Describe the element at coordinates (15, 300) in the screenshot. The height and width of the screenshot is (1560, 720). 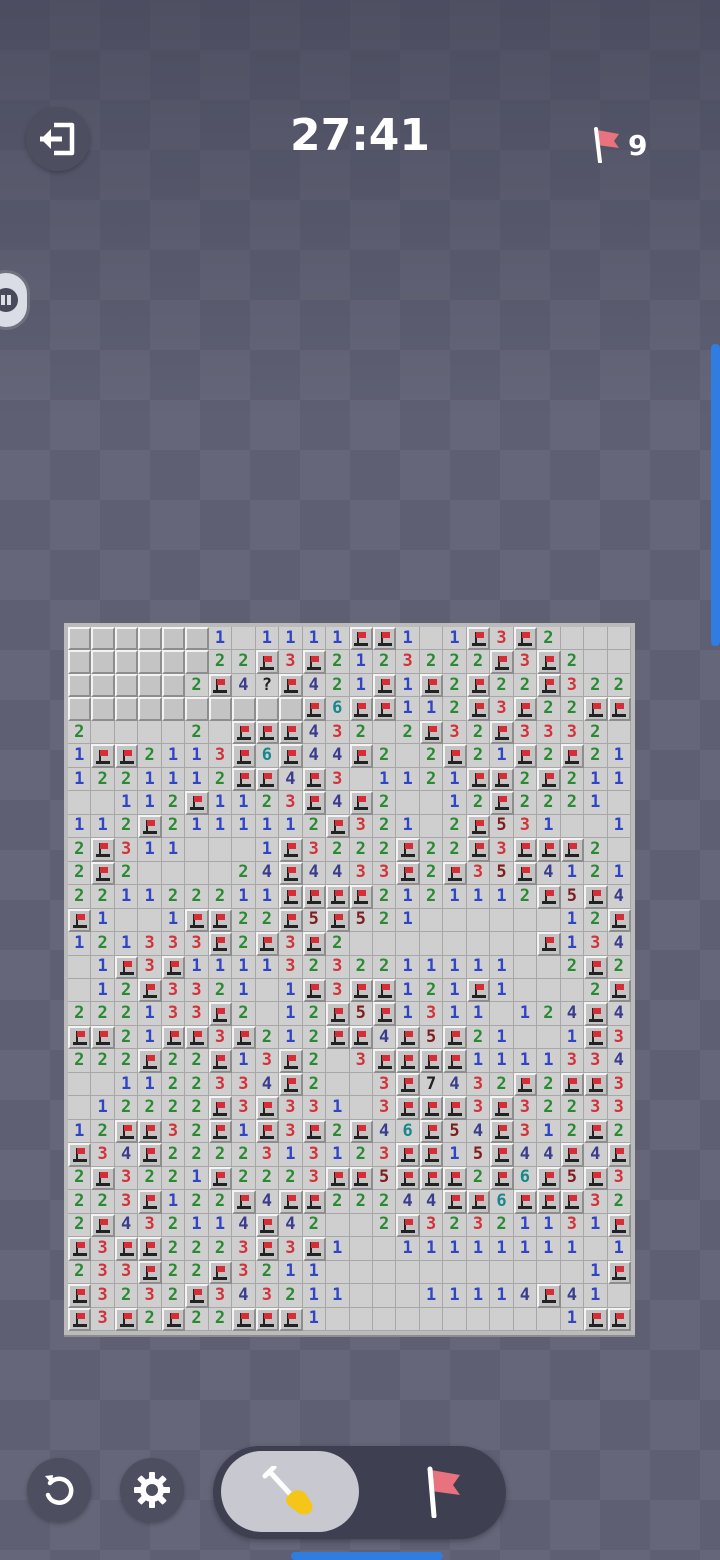
I see `chat-button` at that location.